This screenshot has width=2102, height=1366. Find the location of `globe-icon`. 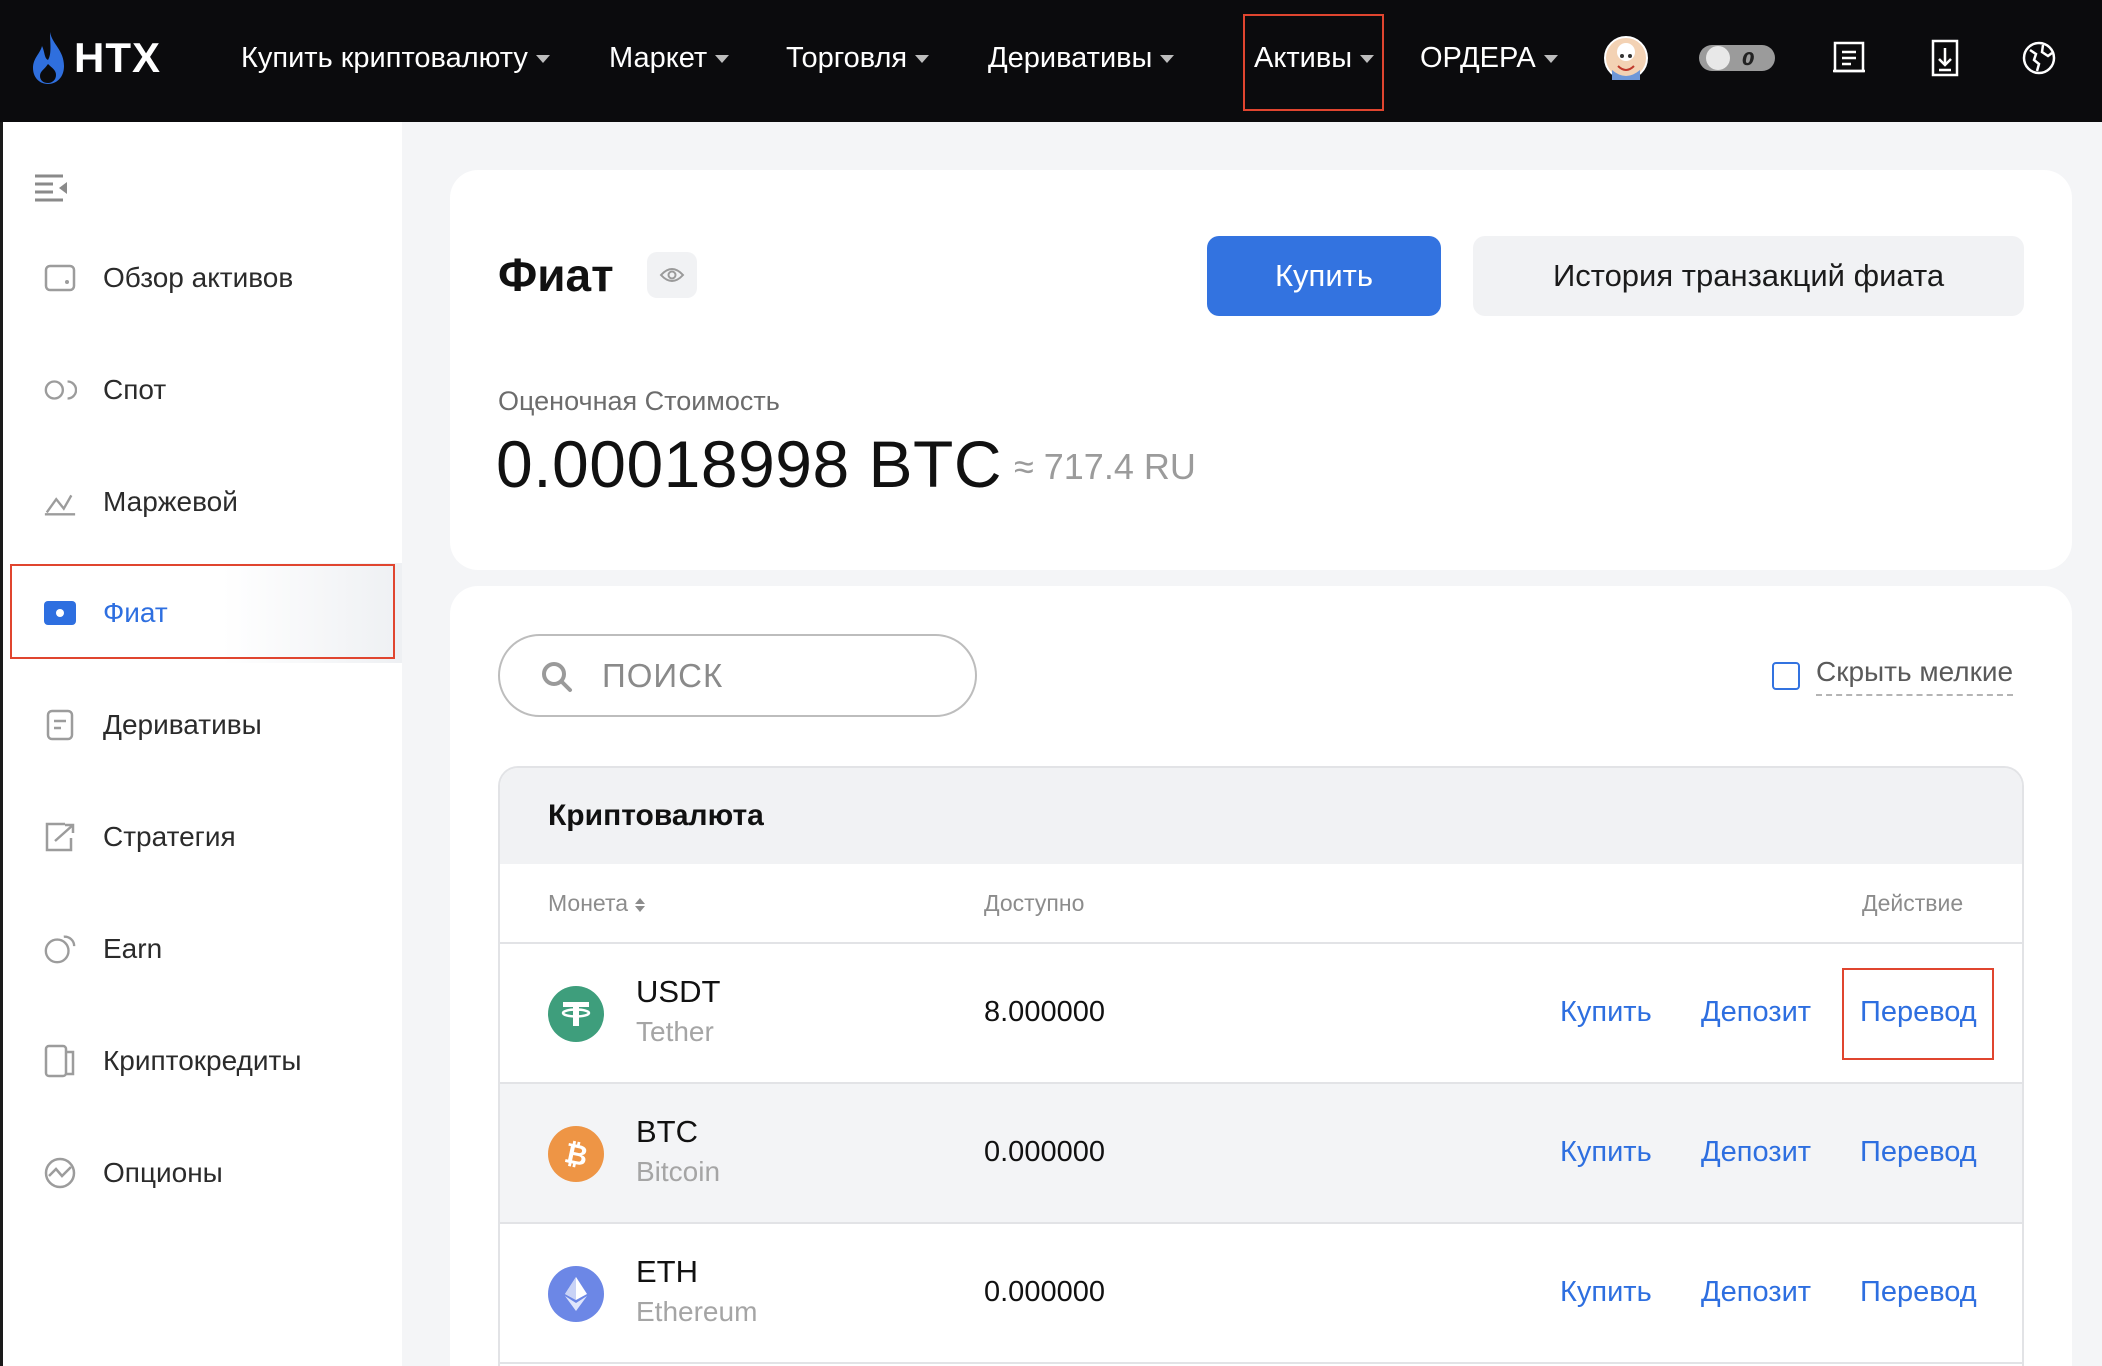

globe-icon is located at coordinates (2039, 58).